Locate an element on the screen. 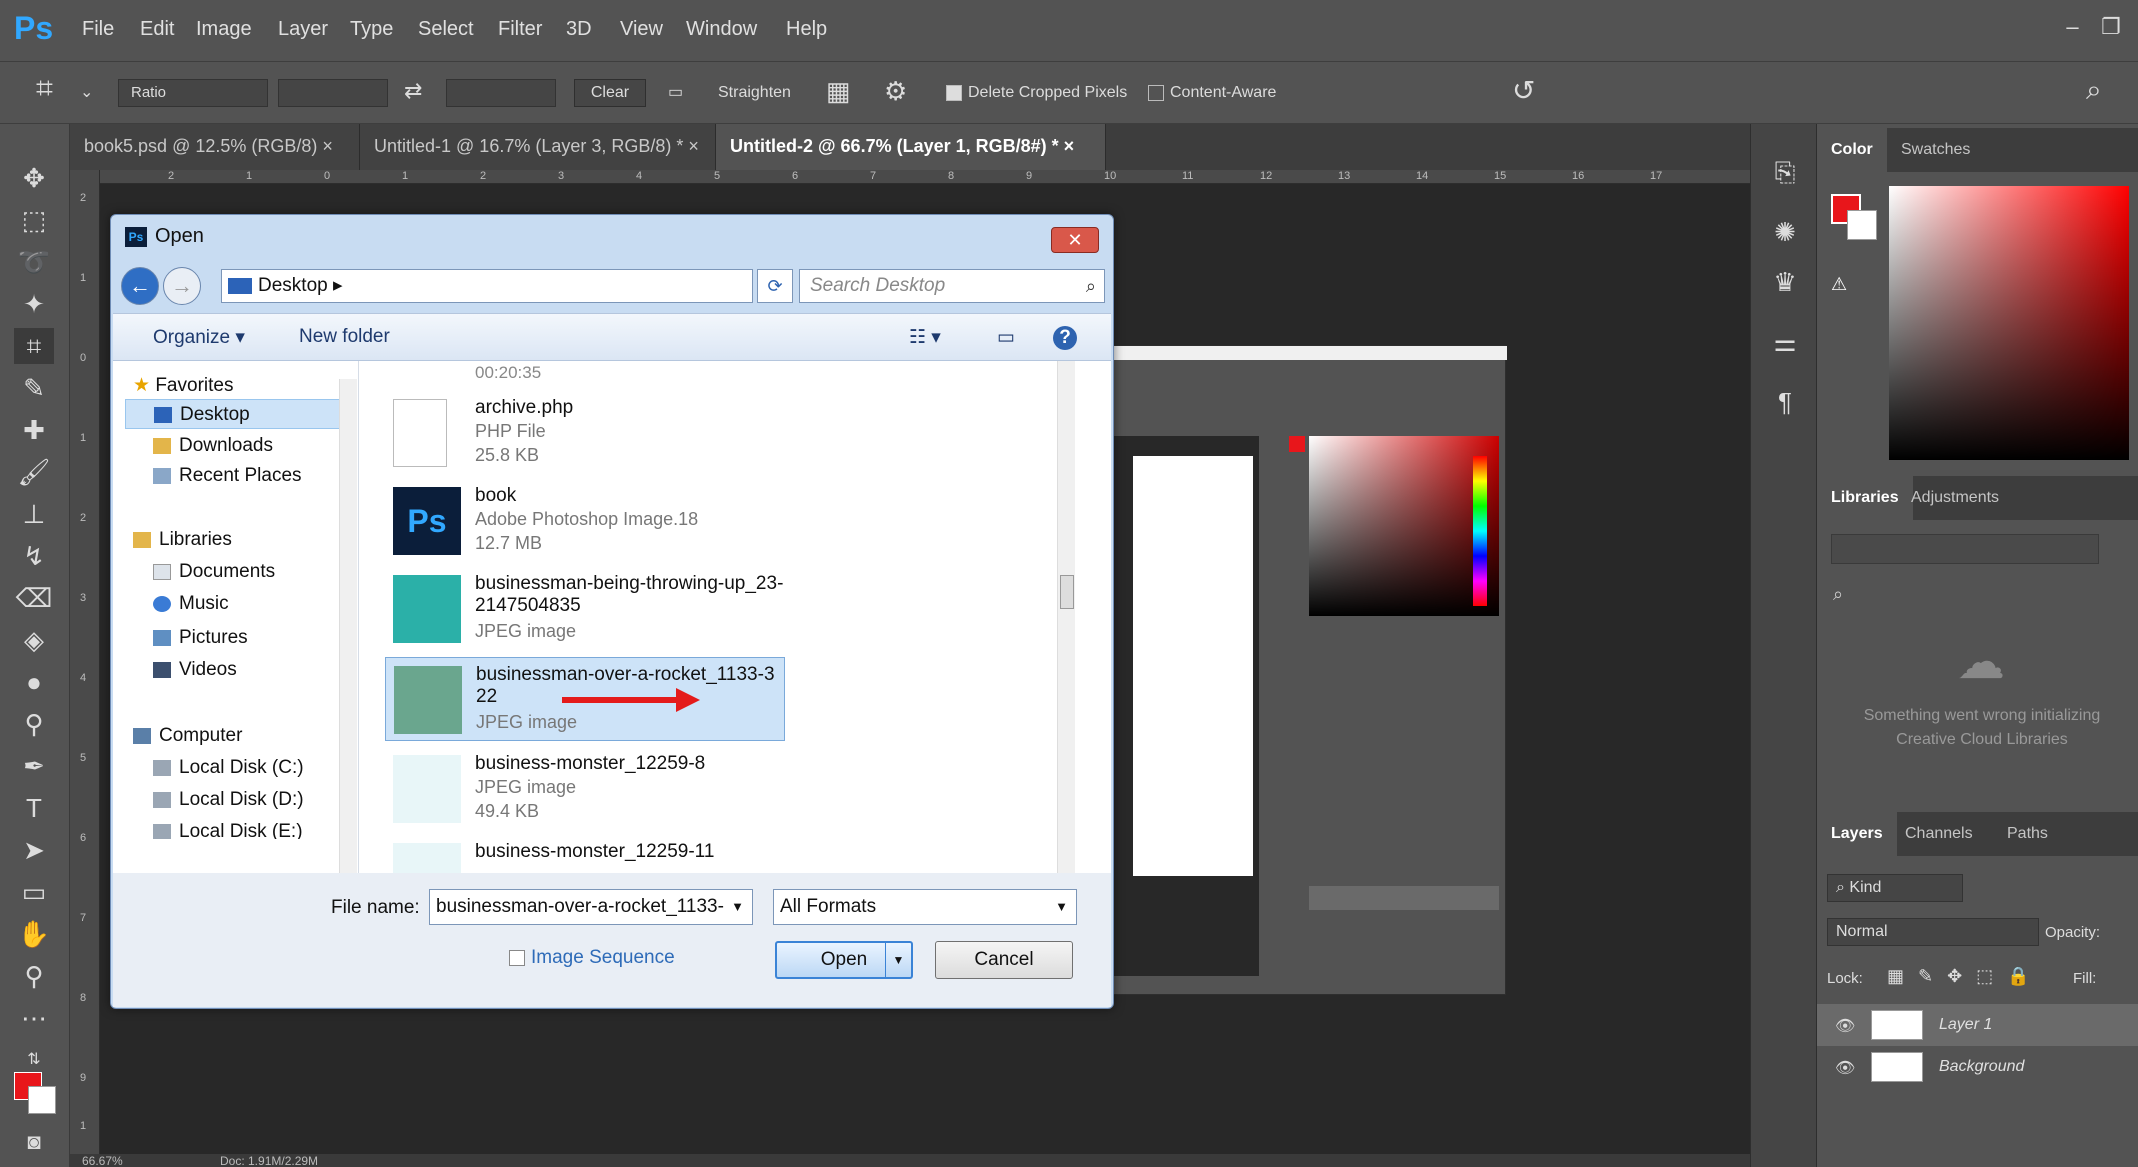 The width and height of the screenshot is (2138, 1167). scrollbar-thumb is located at coordinates (1067, 592).